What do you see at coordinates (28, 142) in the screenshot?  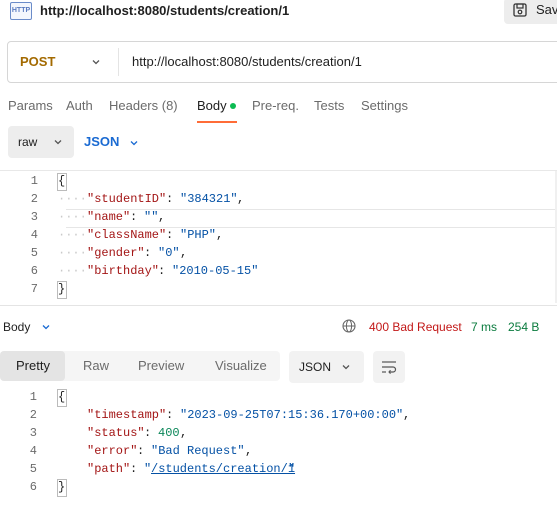 I see `body-mode-label: raw` at bounding box center [28, 142].